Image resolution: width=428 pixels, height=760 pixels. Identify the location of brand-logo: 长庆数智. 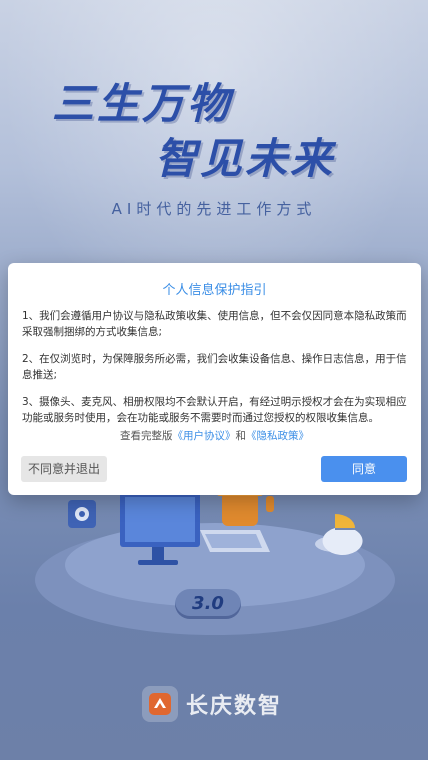
(212, 704).